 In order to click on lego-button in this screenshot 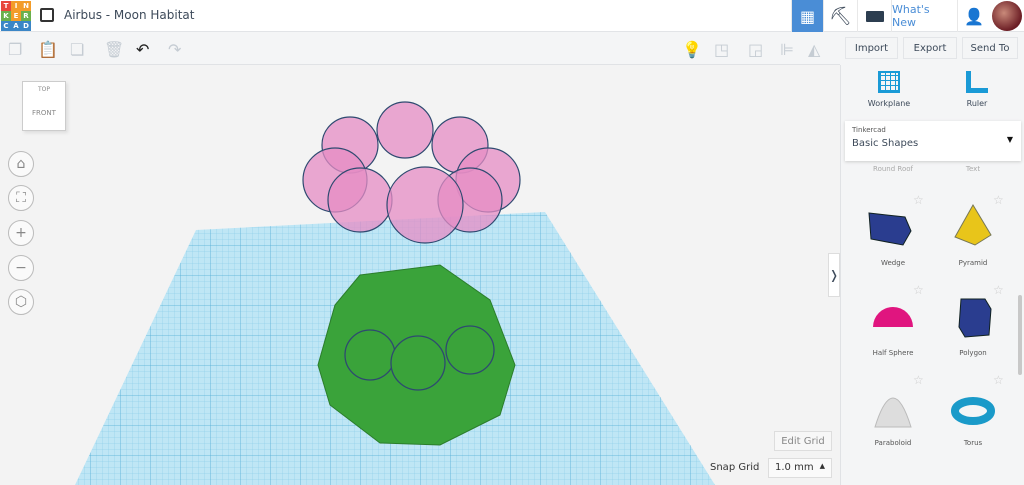, I will do `click(874, 16)`.